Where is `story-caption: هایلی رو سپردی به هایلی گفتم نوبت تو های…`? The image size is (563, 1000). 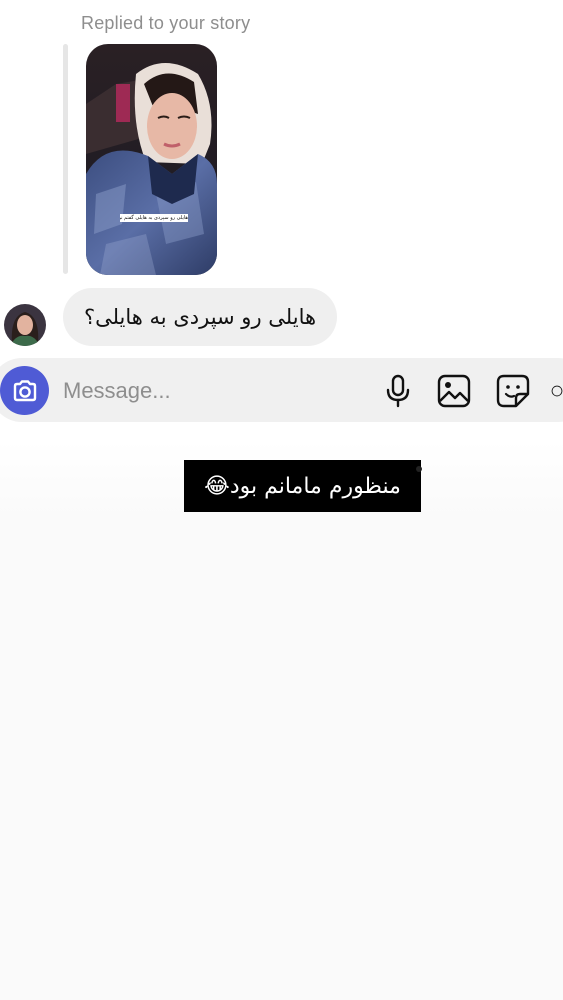
story-caption: هایلی رو سپردی به هایلی گفتم نوبت تو های… is located at coordinates (154, 218).